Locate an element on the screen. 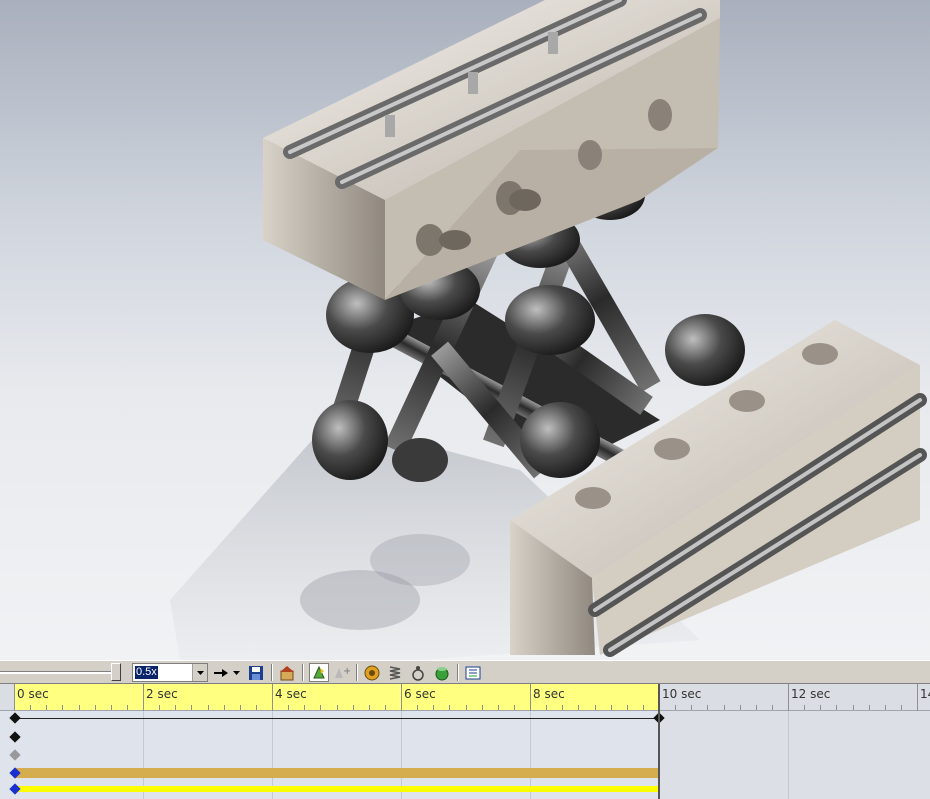 Image resolution: width=930 pixels, height=799 pixels. tick-label: 12 sec is located at coordinates (811, 694).